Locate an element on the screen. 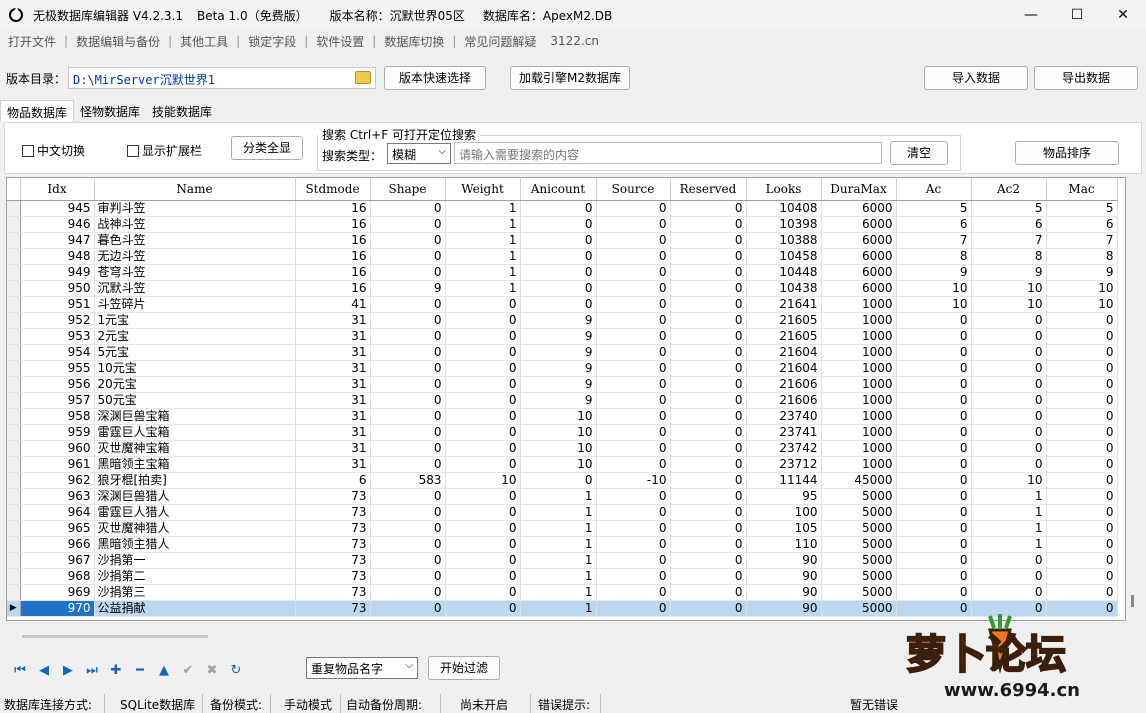 The width and height of the screenshot is (1146, 713). cell-ac2: 10 is located at coordinates (1009, 480).